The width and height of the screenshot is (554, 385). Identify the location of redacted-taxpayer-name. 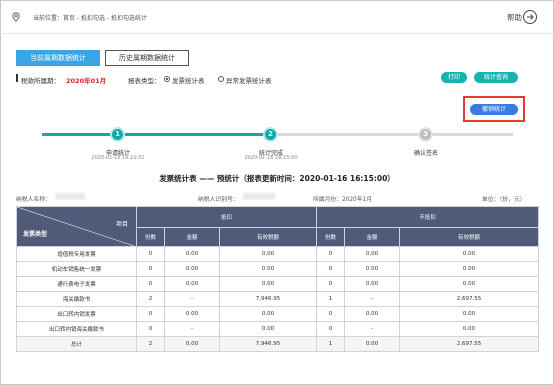
(70, 196).